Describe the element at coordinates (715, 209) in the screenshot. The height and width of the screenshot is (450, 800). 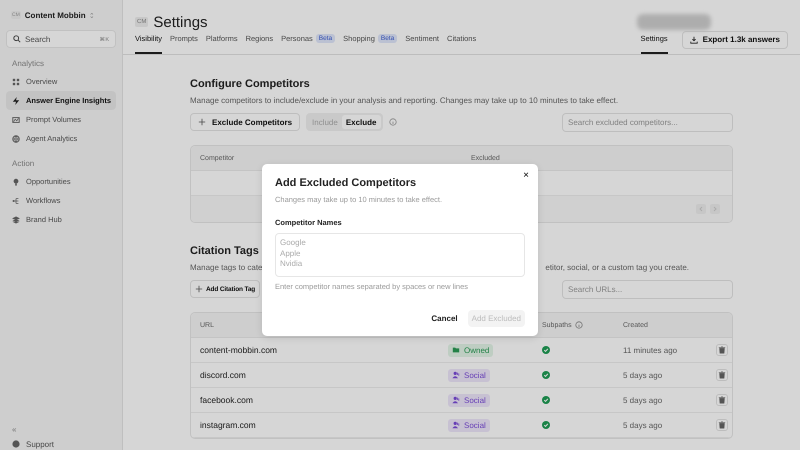
I see `next-page-icon` at that location.